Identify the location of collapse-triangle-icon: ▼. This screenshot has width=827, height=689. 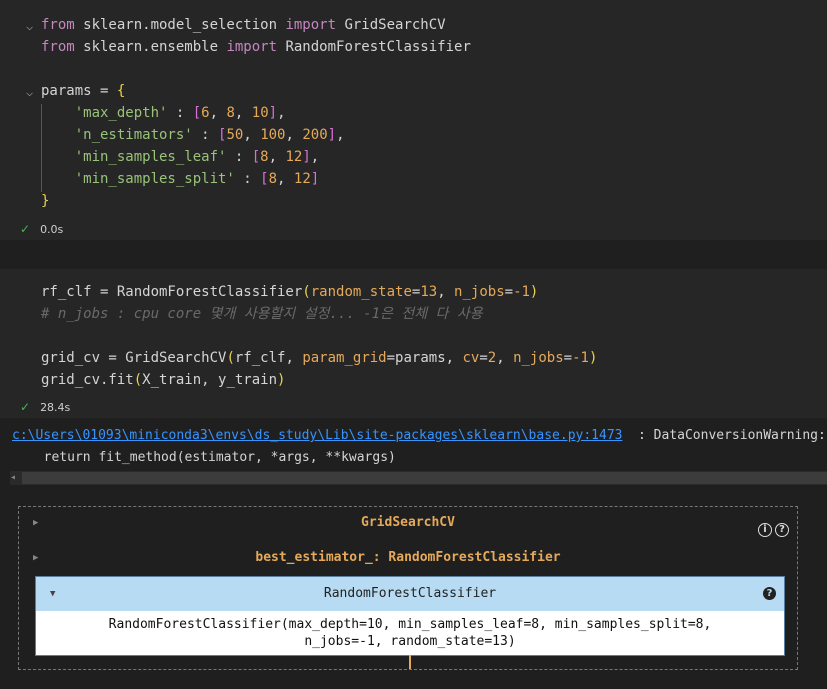
(52, 594).